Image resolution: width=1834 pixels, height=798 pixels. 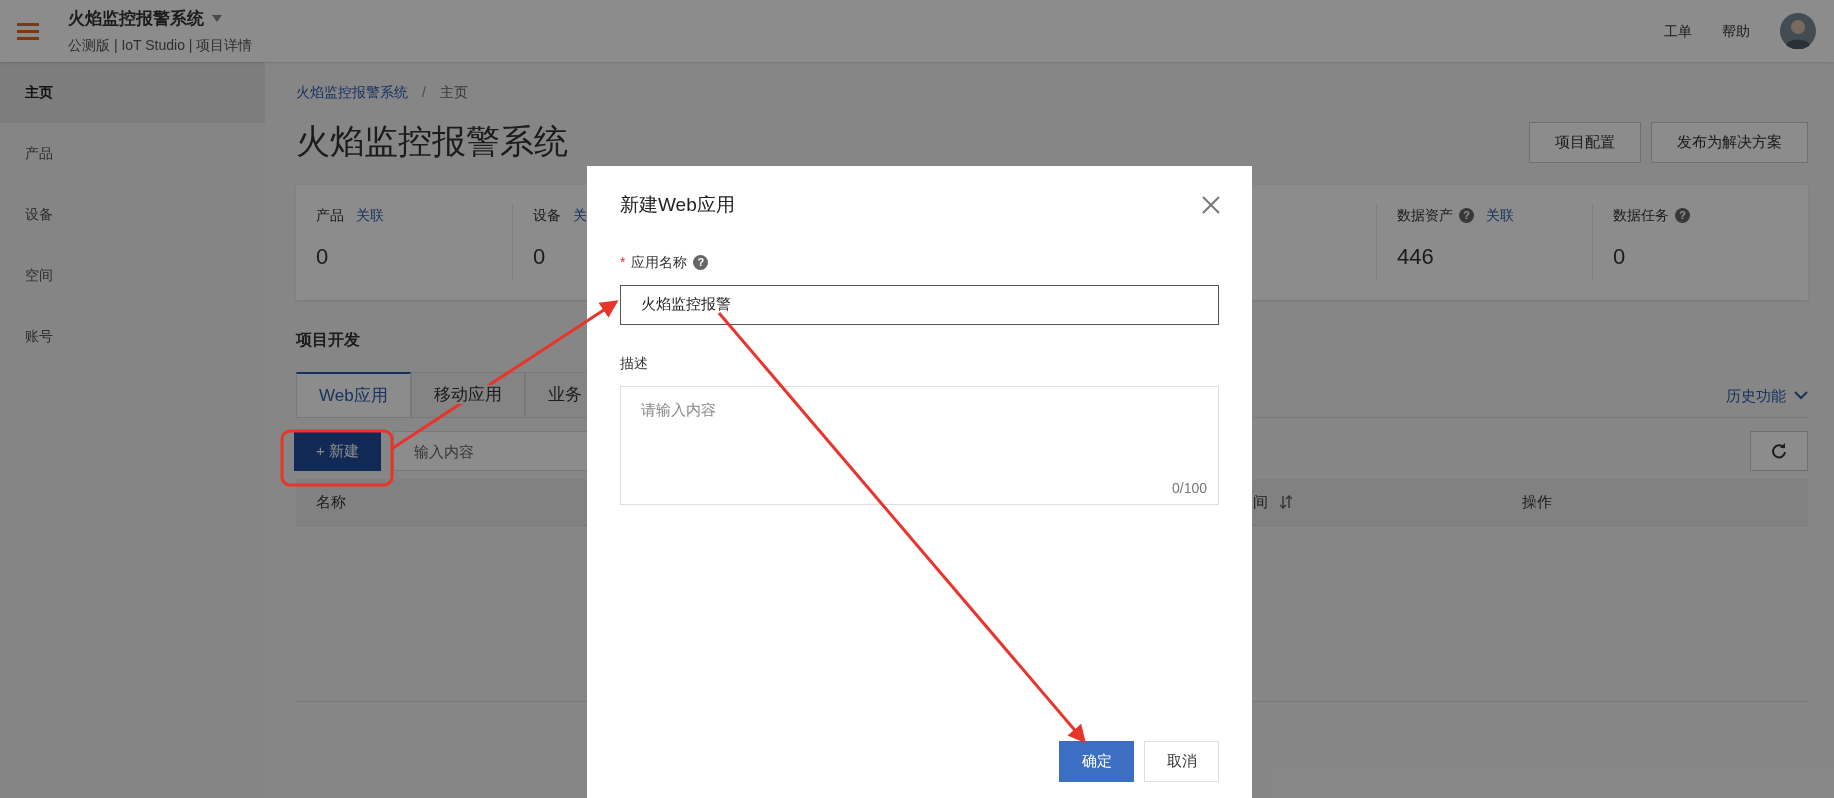 I want to click on action-button: 发布为解决方案, so click(x=1729, y=142).